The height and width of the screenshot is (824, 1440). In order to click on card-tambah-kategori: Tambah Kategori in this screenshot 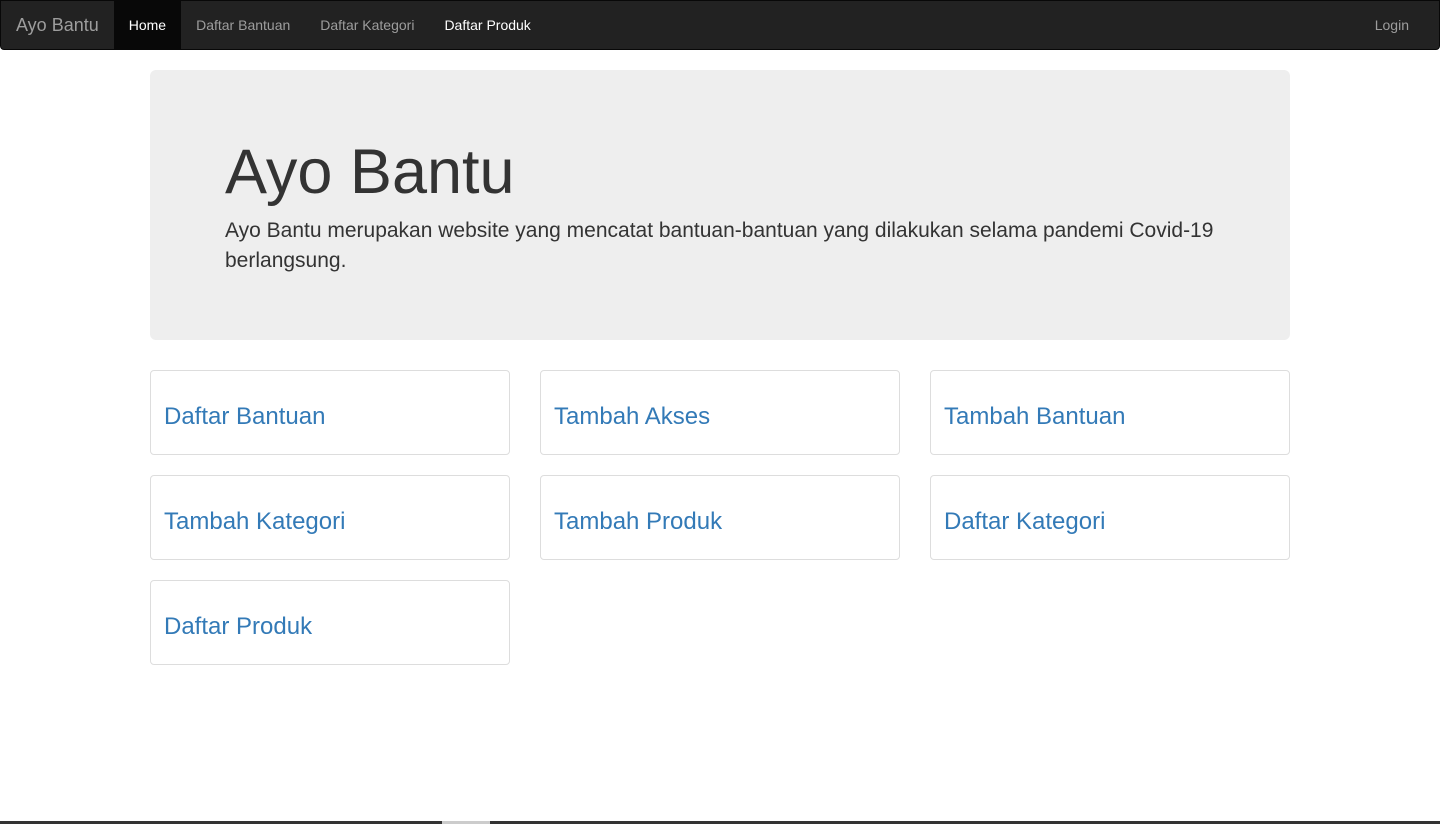, I will do `click(330, 517)`.